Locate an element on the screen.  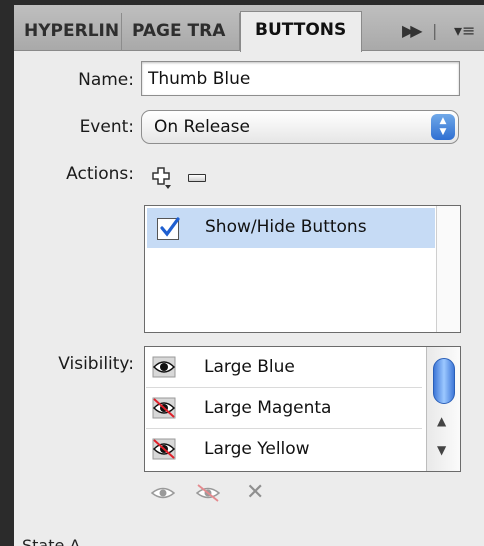
visibility-item-label: Large Blue is located at coordinates (249, 367).